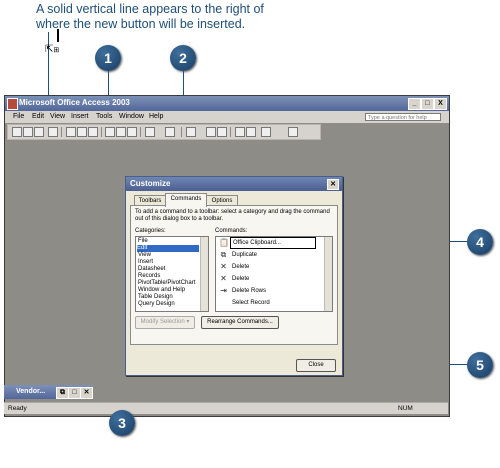 The width and height of the screenshot is (500, 468). What do you see at coordinates (17, 132) in the screenshot?
I see `new-icon` at bounding box center [17, 132].